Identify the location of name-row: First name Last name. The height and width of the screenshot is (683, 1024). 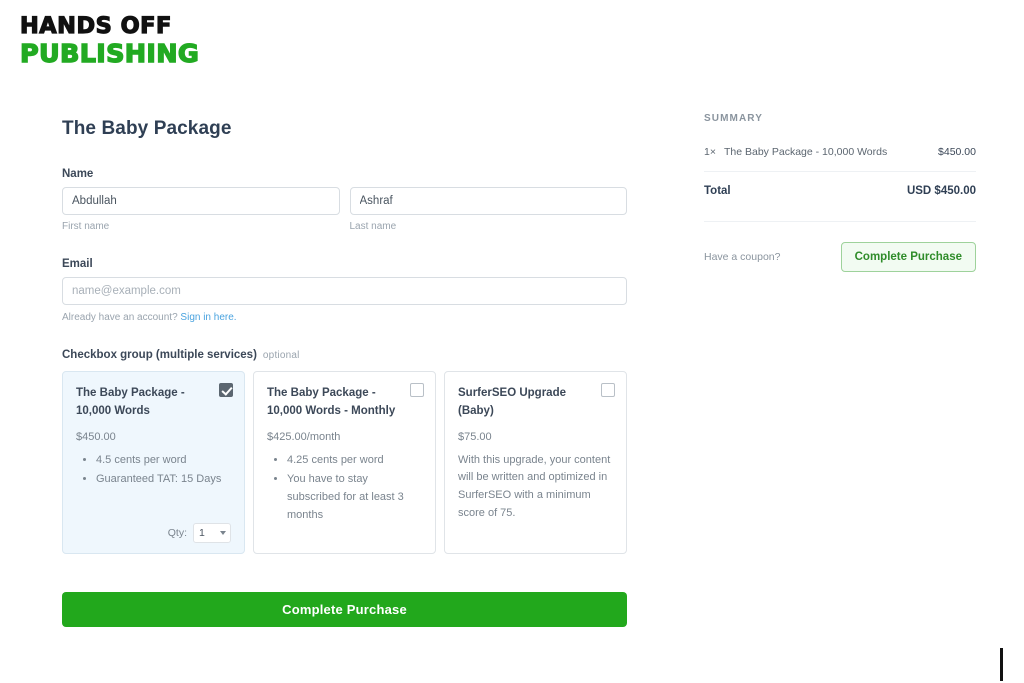
(344, 209).